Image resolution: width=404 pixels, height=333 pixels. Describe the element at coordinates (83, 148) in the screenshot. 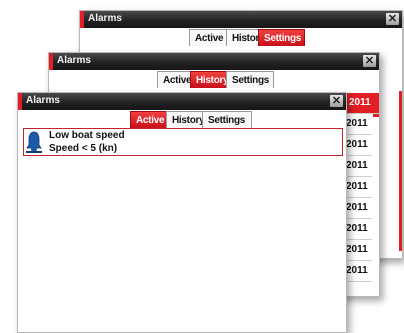

I see `alarm-condition: Speed < 5 (kn)` at that location.